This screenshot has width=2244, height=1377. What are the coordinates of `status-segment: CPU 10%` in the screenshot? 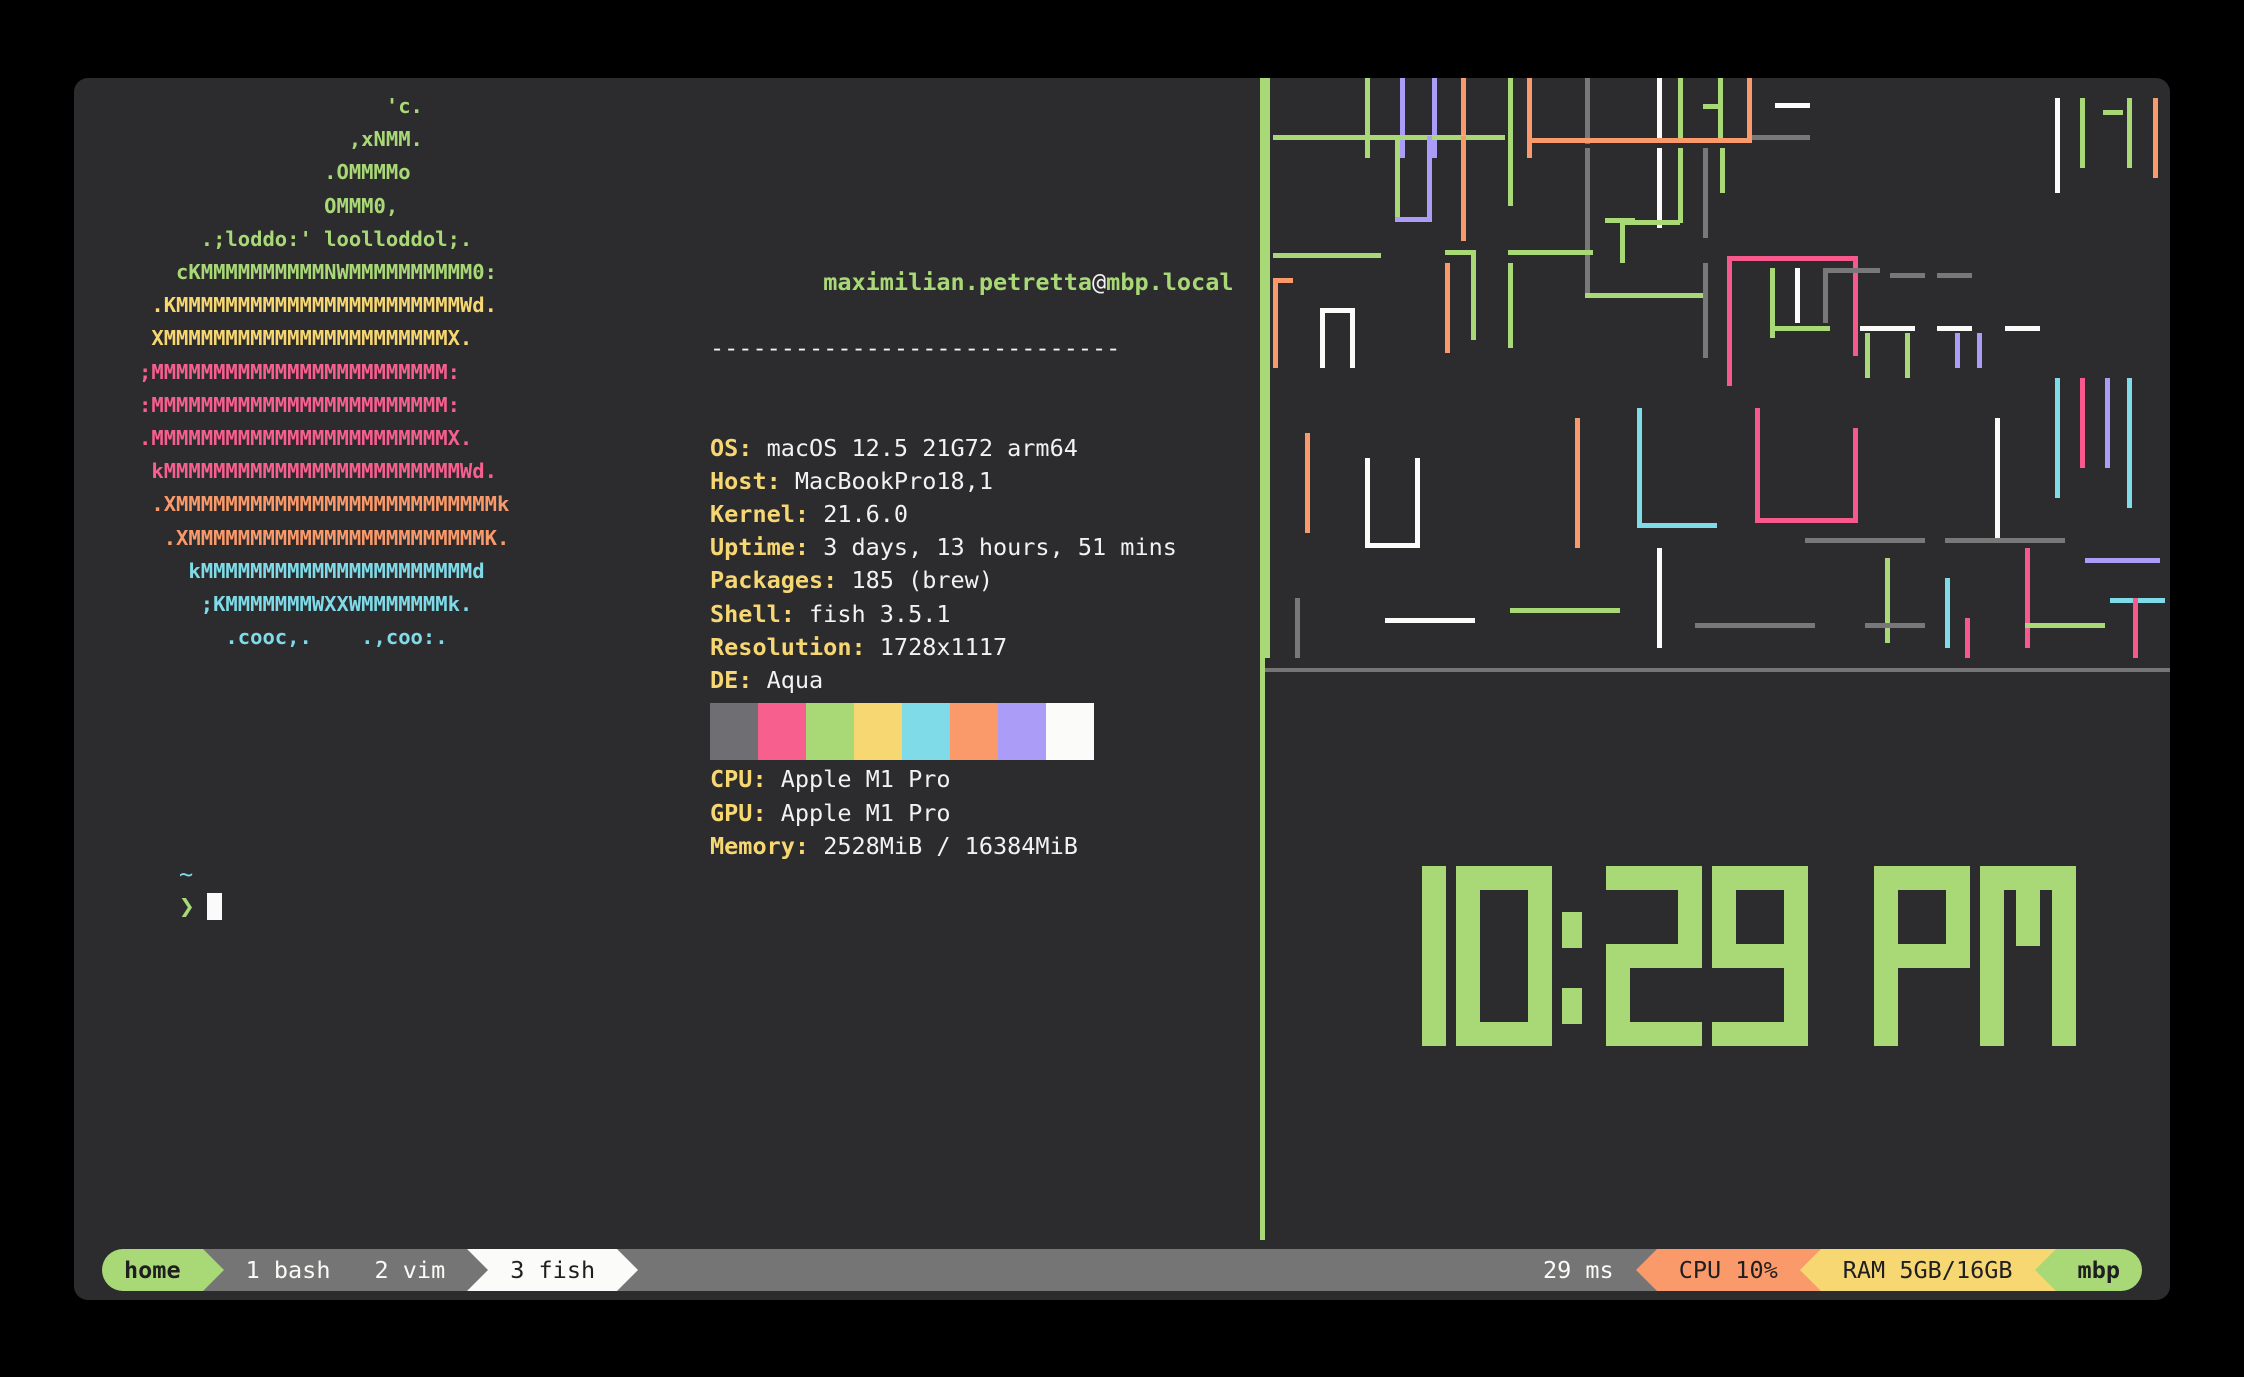 It's located at (1728, 1270).